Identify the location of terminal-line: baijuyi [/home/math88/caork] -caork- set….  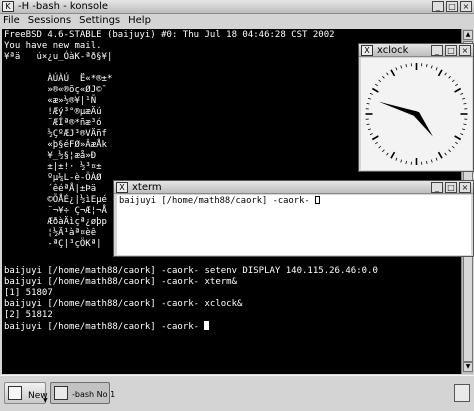
(191, 271).